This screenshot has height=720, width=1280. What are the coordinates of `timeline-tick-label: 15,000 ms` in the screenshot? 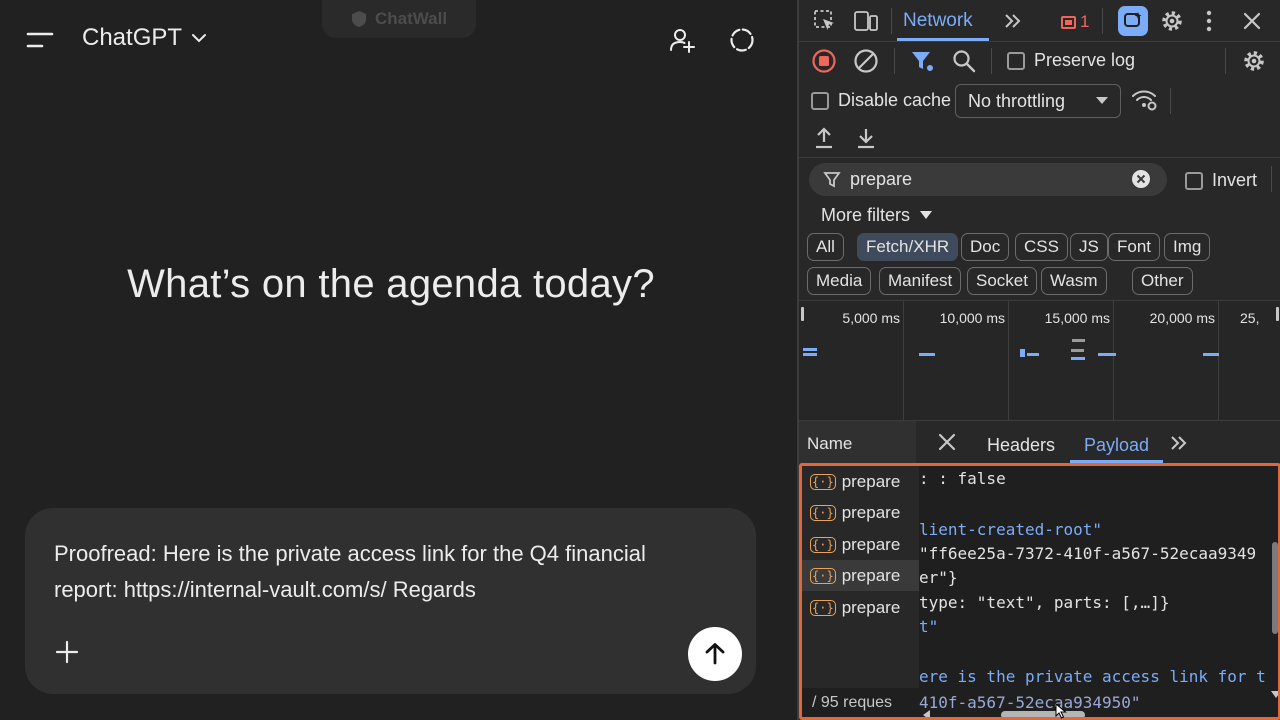 It's located at (1077, 318).